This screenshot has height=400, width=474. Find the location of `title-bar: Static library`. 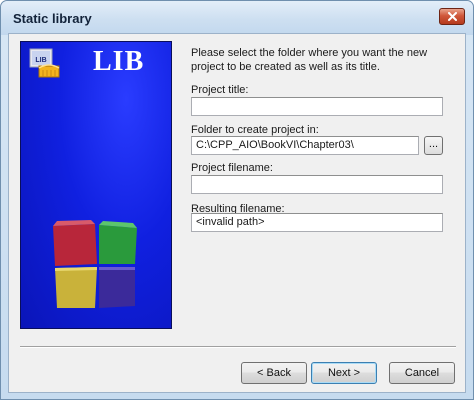

title-bar: Static library is located at coordinates (237, 18).